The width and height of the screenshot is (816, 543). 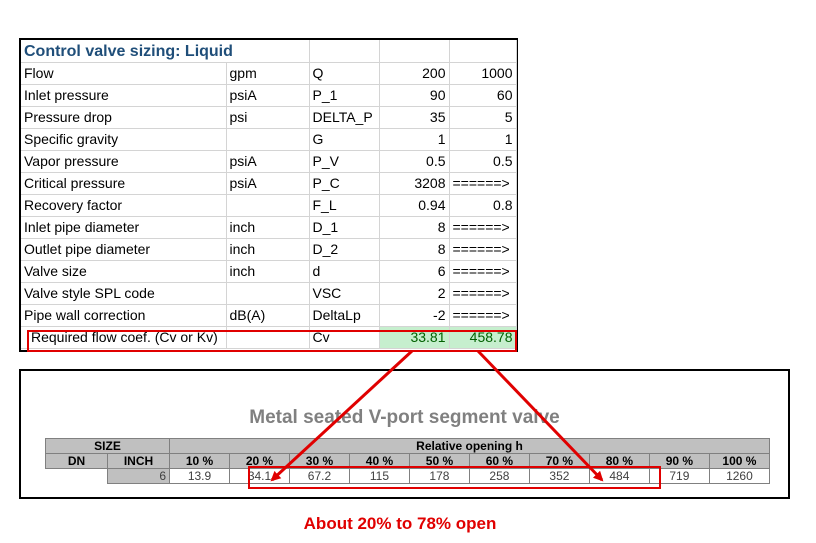 What do you see at coordinates (414, 205) in the screenshot?
I see `param-value-case-1: 0.94` at bounding box center [414, 205].